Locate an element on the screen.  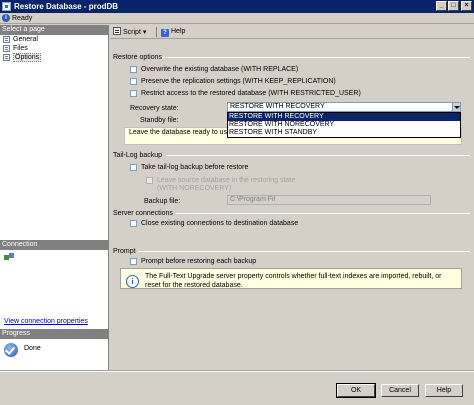
backup-file-label: Backup file: is located at coordinates (162, 201).